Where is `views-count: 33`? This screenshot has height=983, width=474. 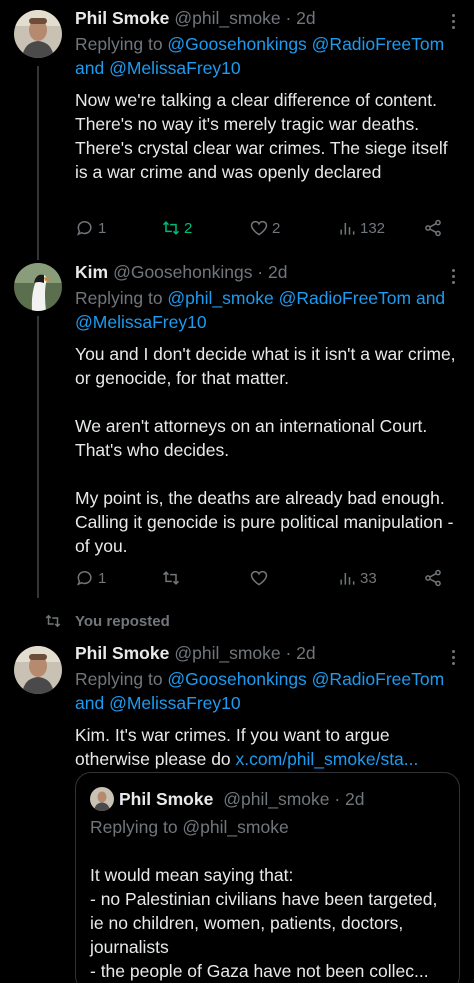 views-count: 33 is located at coordinates (368, 578).